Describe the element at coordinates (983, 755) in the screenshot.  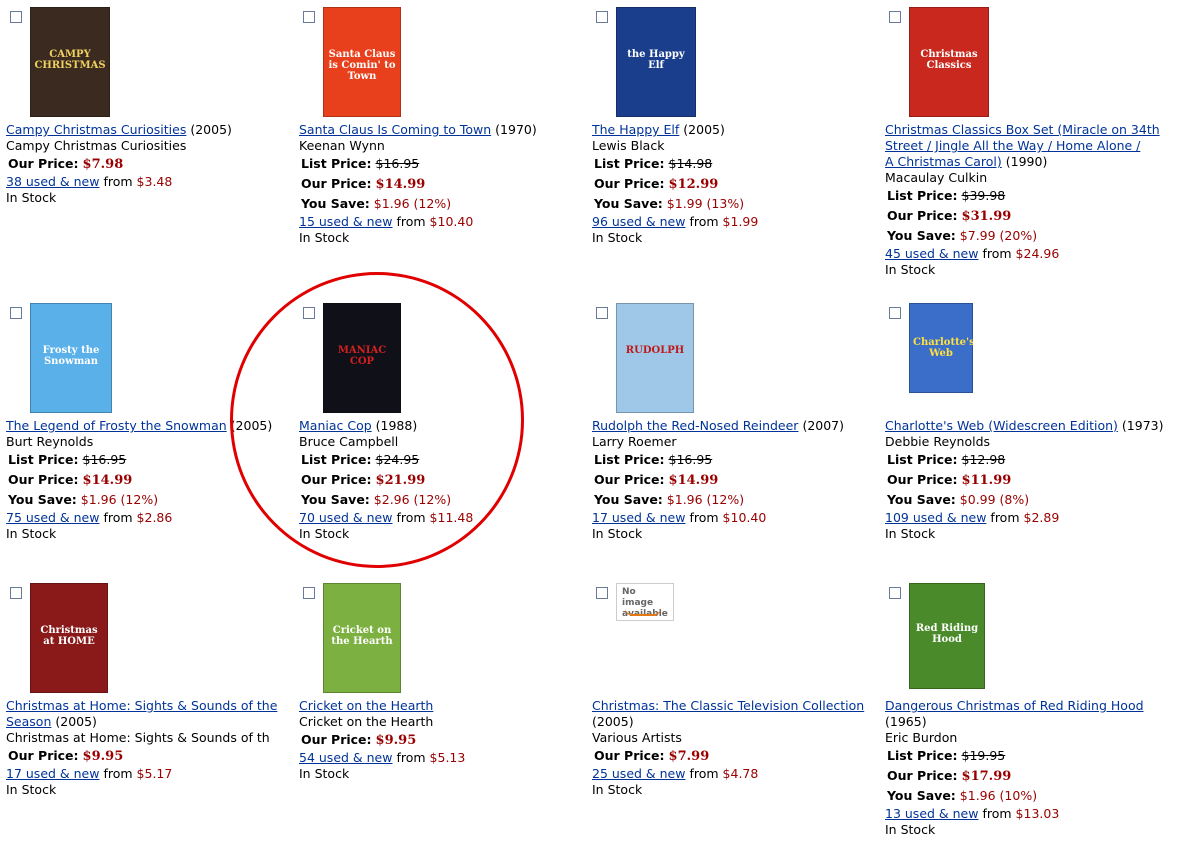
I see `list-price-value: $19.95` at that location.